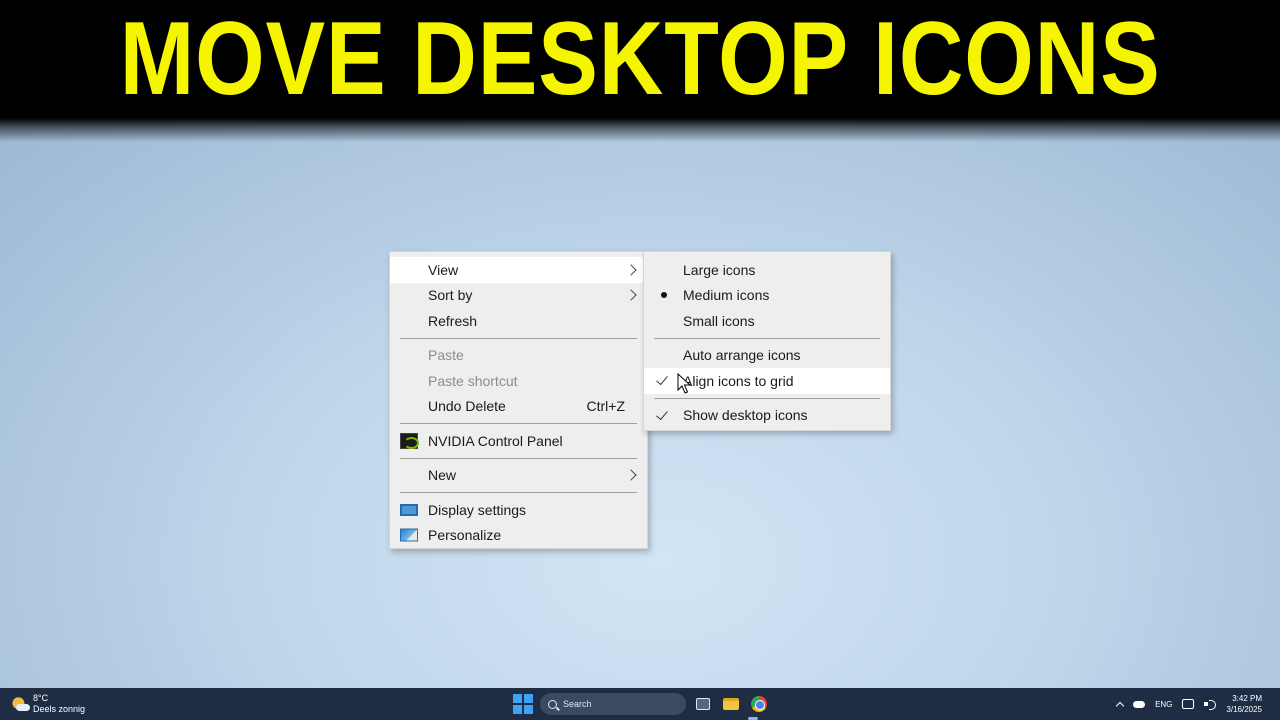 This screenshot has width=1280, height=720. I want to click on taskbar-apps: Search, so click(641, 704).